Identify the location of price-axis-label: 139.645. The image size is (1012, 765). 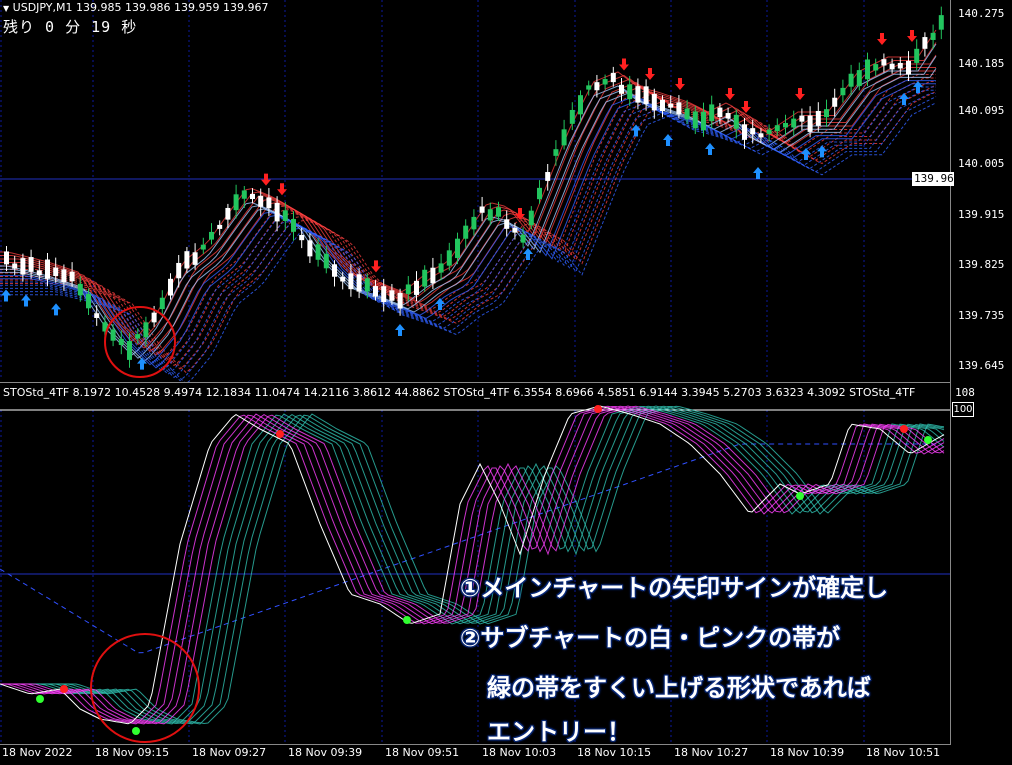
(981, 365).